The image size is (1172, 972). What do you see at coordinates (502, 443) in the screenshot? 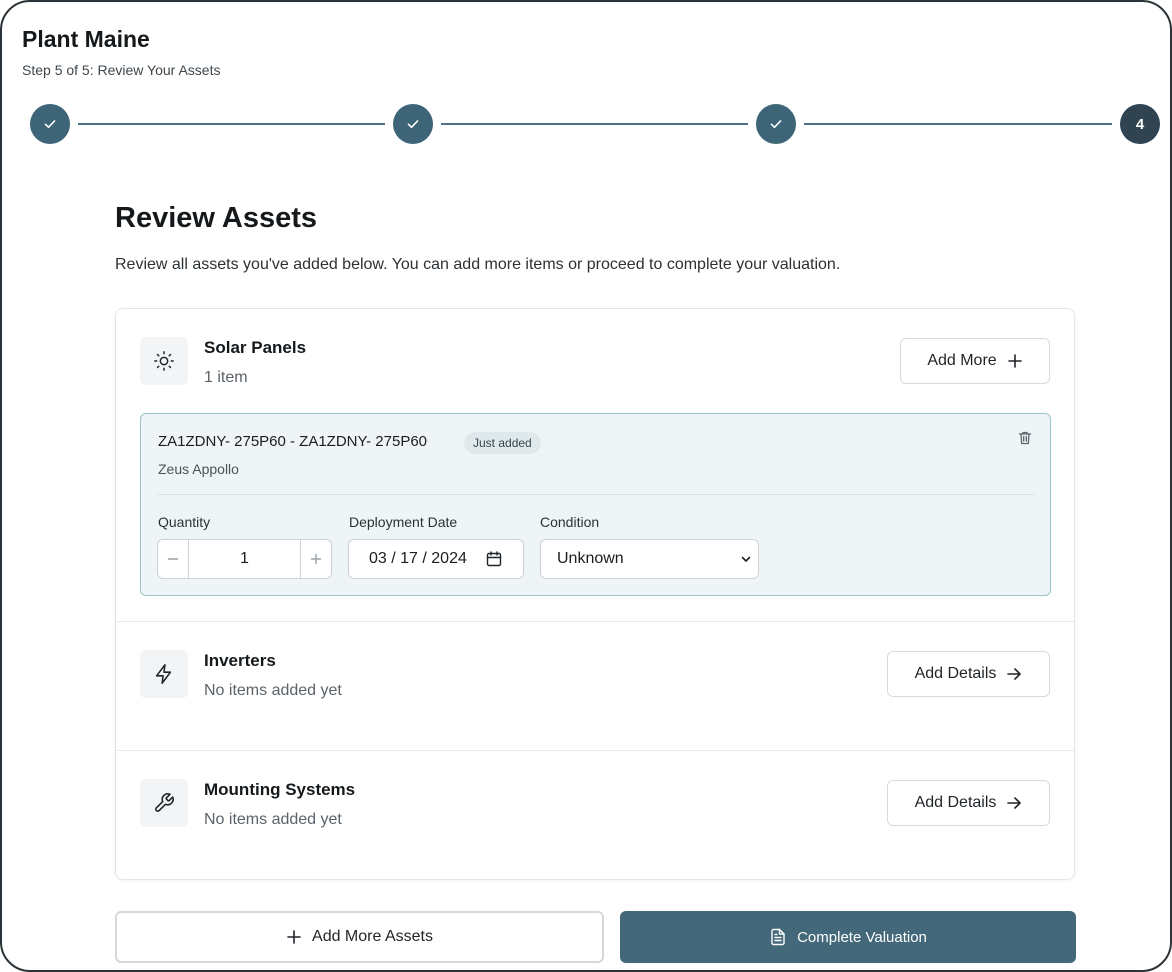
I see `just-added-badge: Just added` at bounding box center [502, 443].